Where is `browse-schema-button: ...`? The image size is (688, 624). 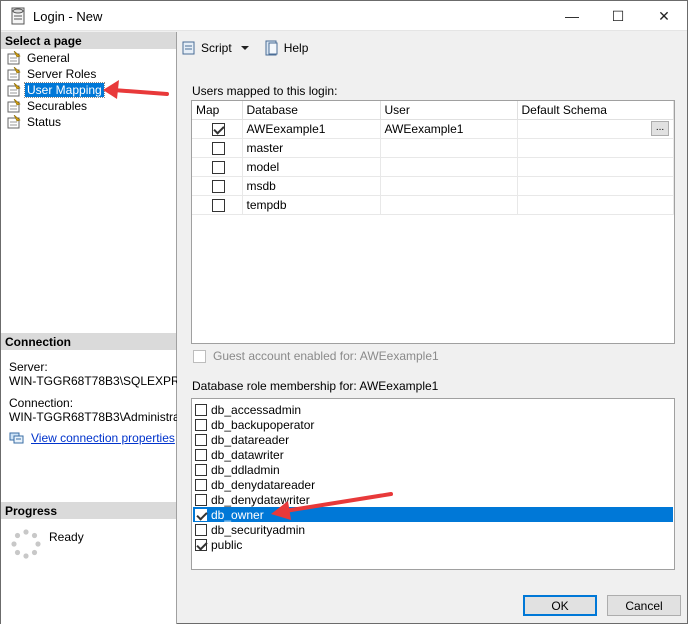
browse-schema-button: ... is located at coordinates (660, 128).